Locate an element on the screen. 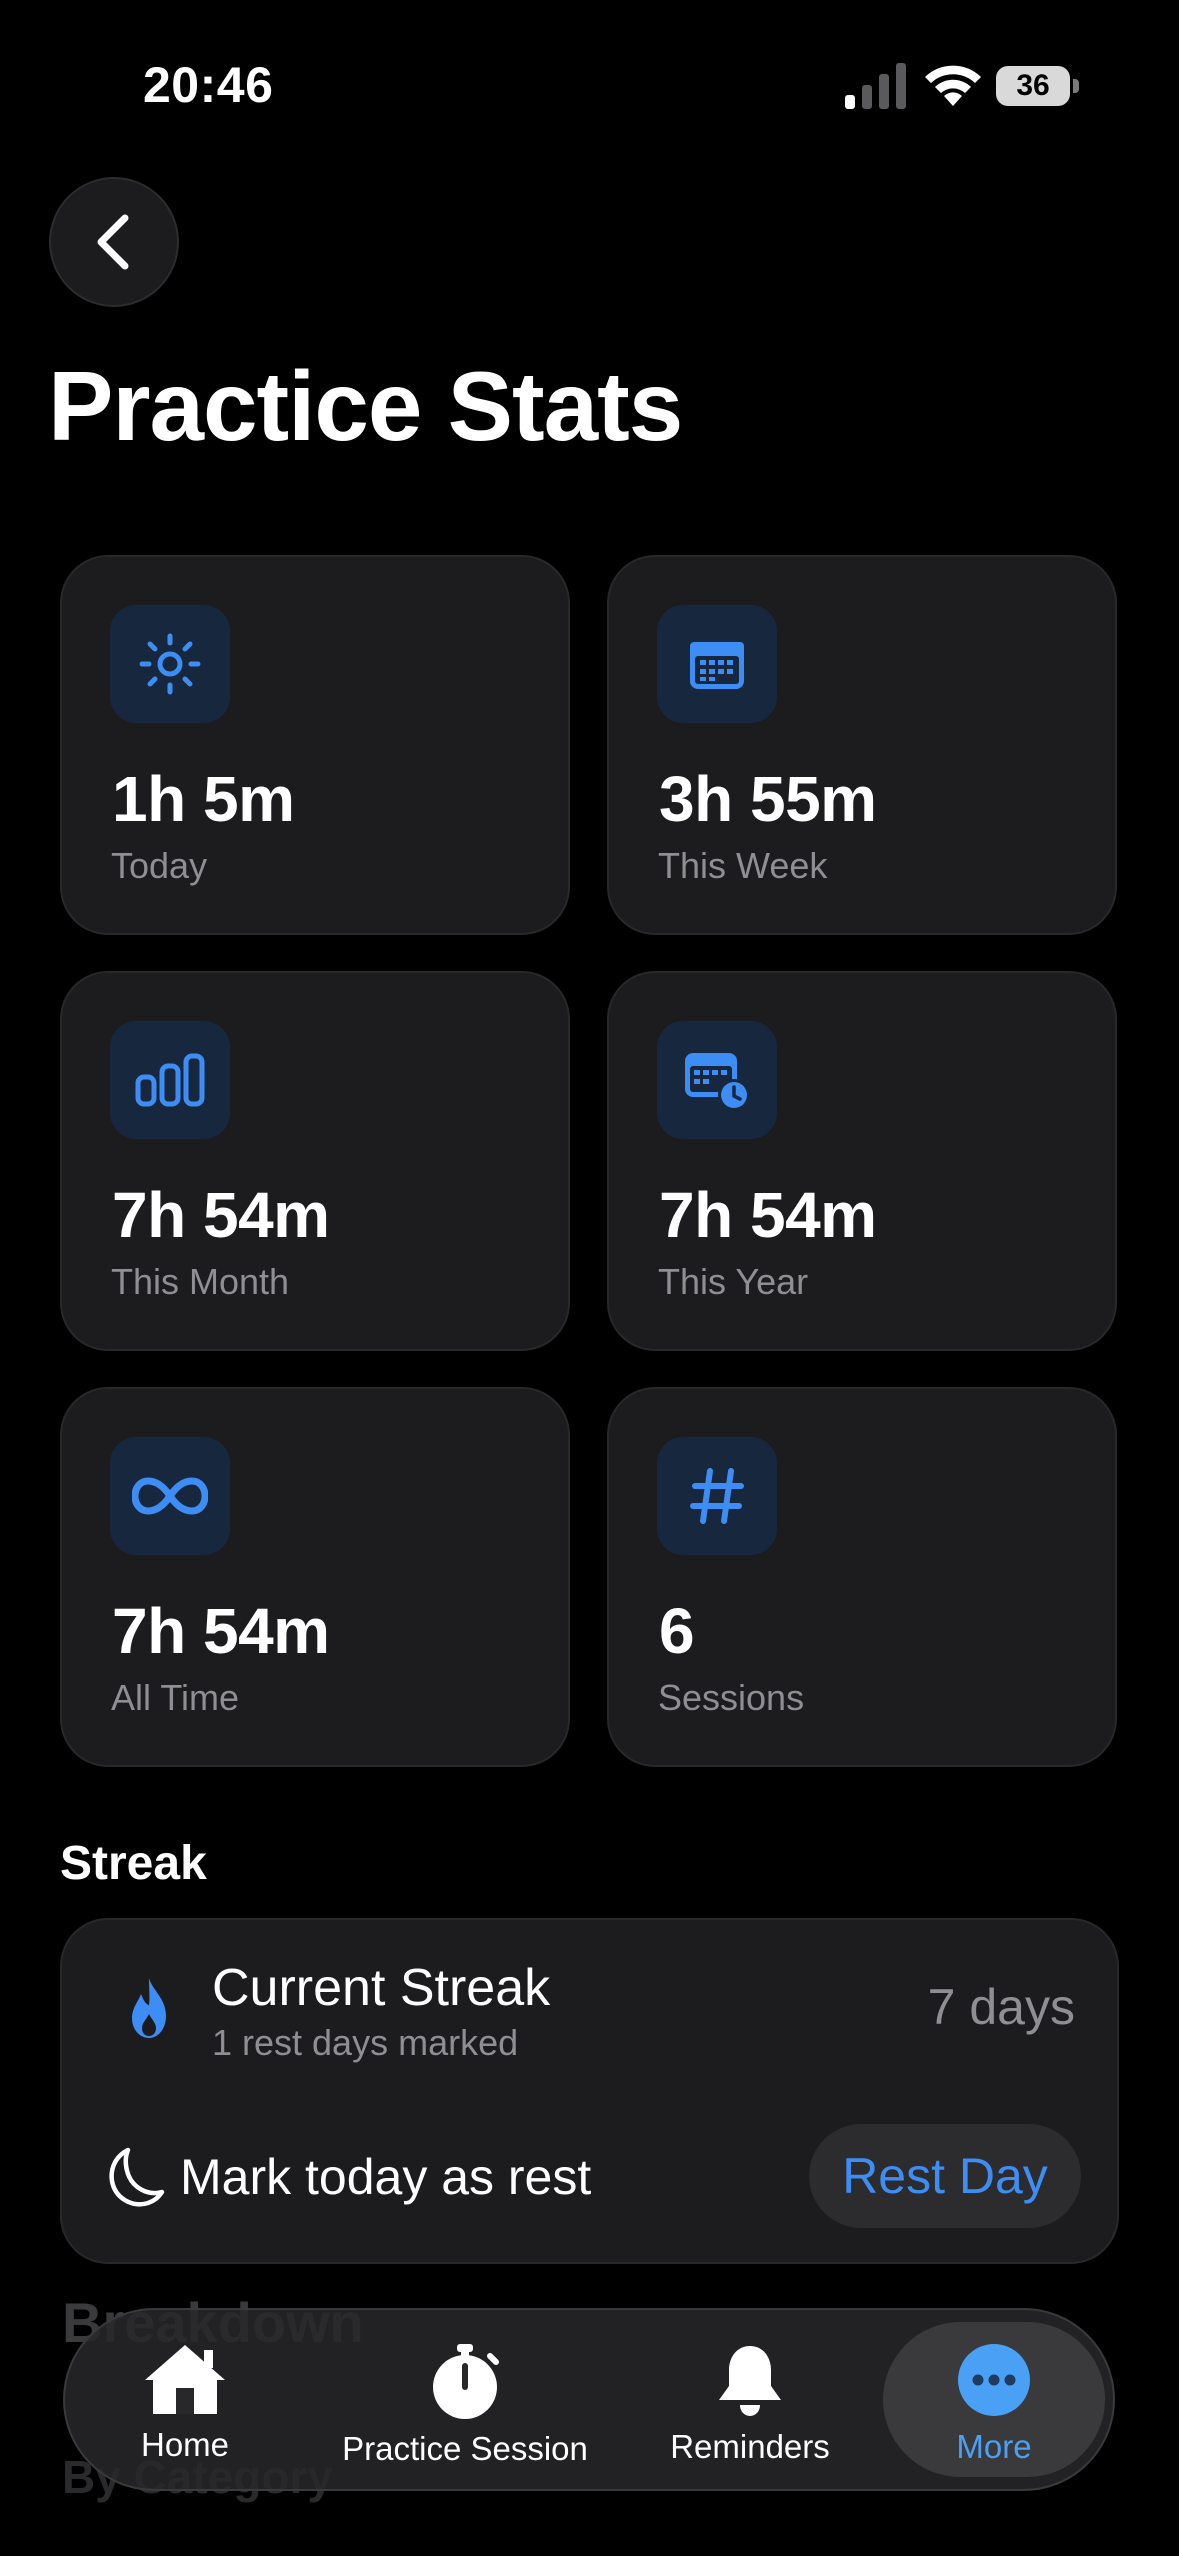 Image resolution: width=1179 pixels, height=2556 pixels. tab-label: Reminders is located at coordinates (750, 2446).